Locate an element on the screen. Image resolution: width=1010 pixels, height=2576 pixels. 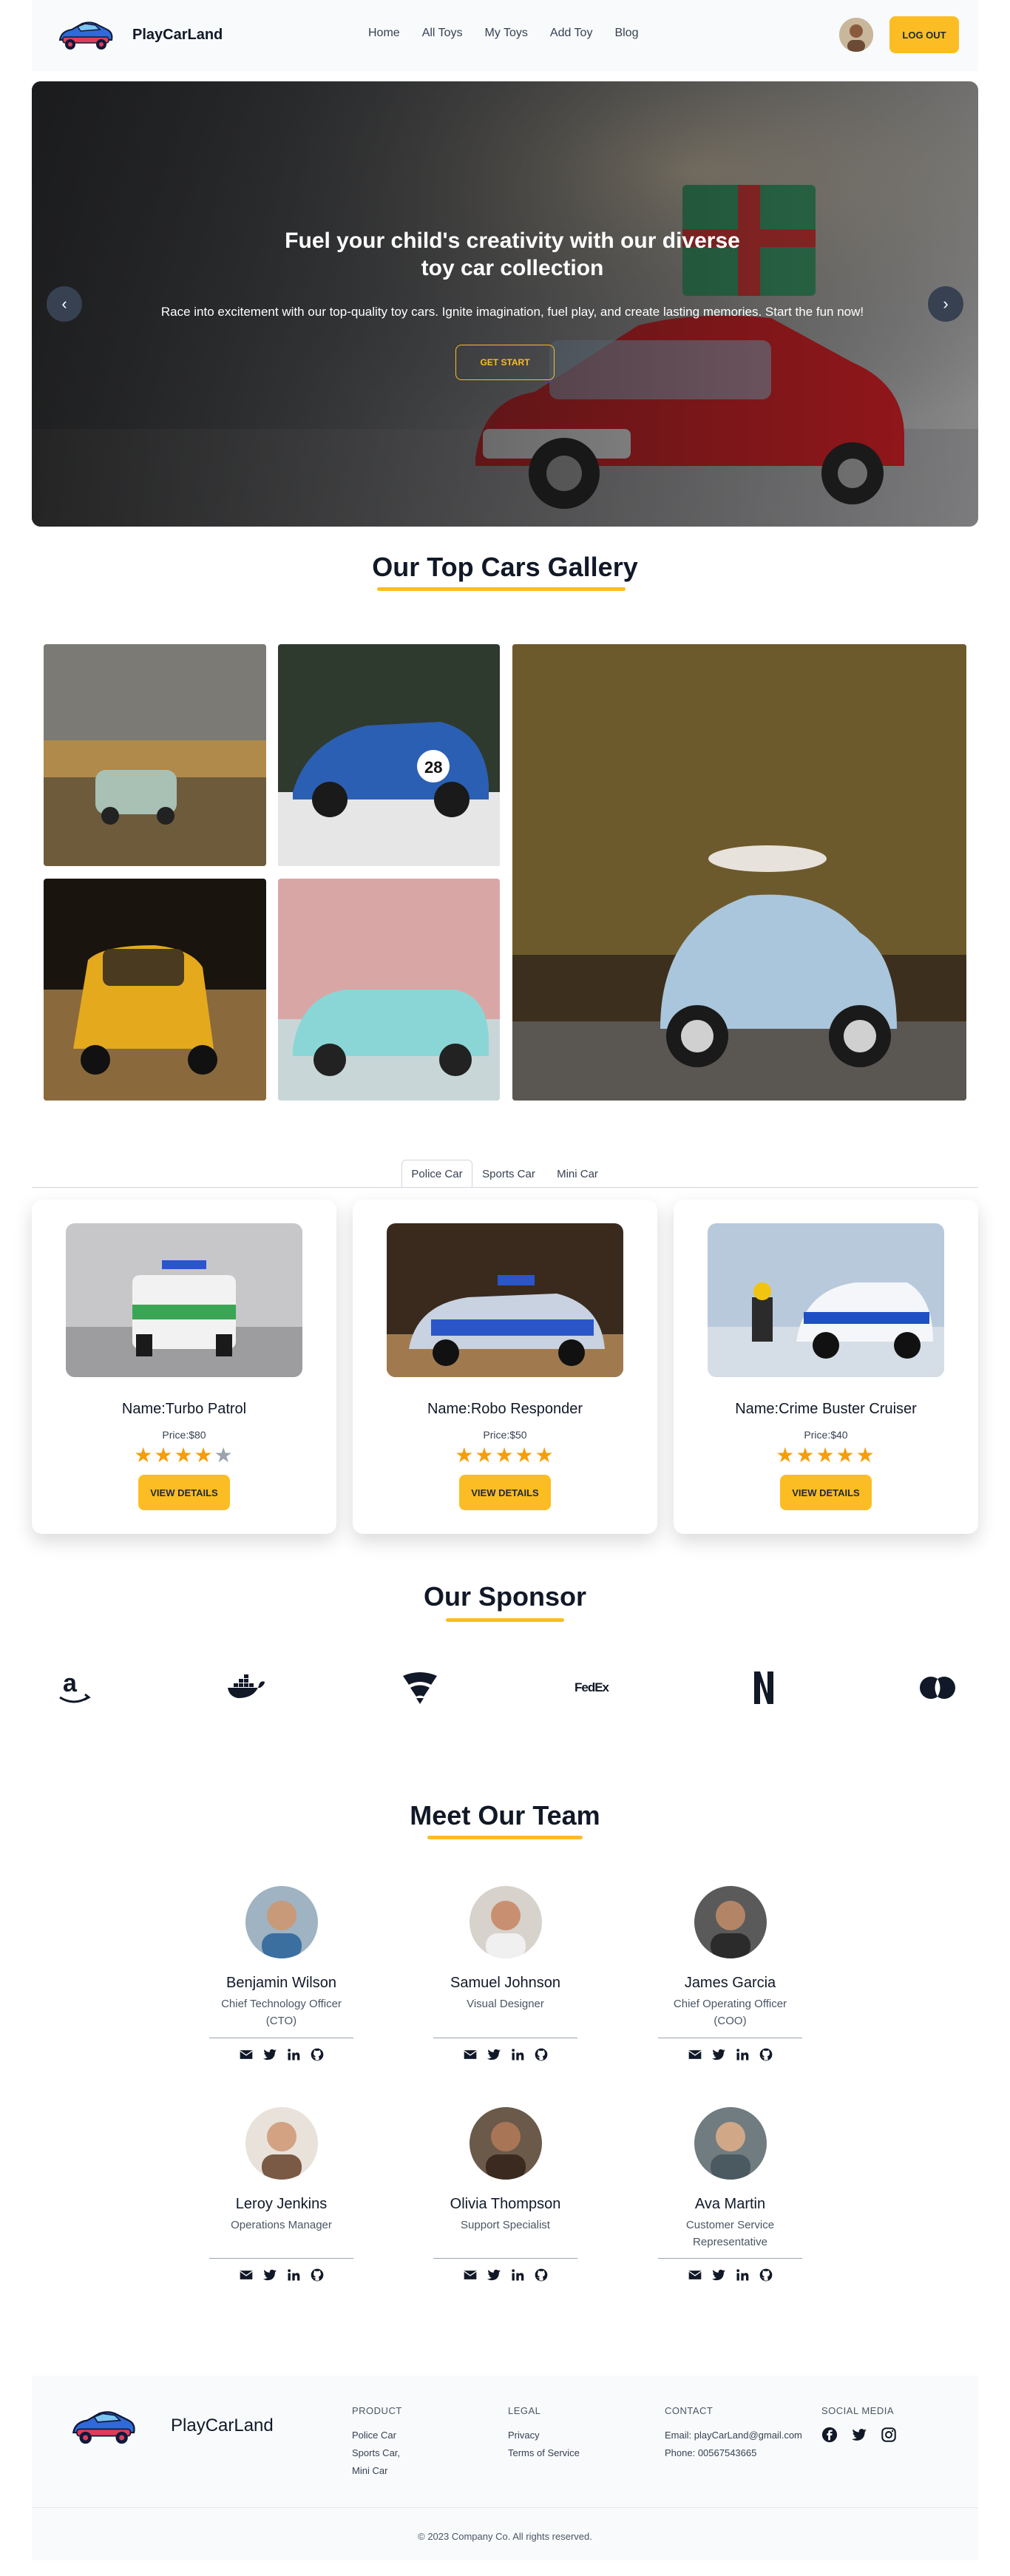
team-member-role: Support Specialist is located at coordinates (506, 2225).